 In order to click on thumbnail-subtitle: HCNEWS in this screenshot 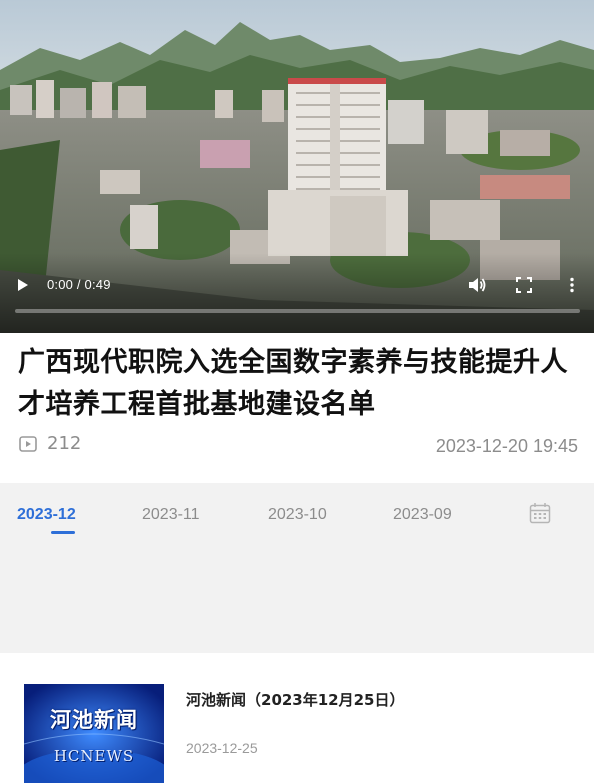, I will do `click(94, 756)`.